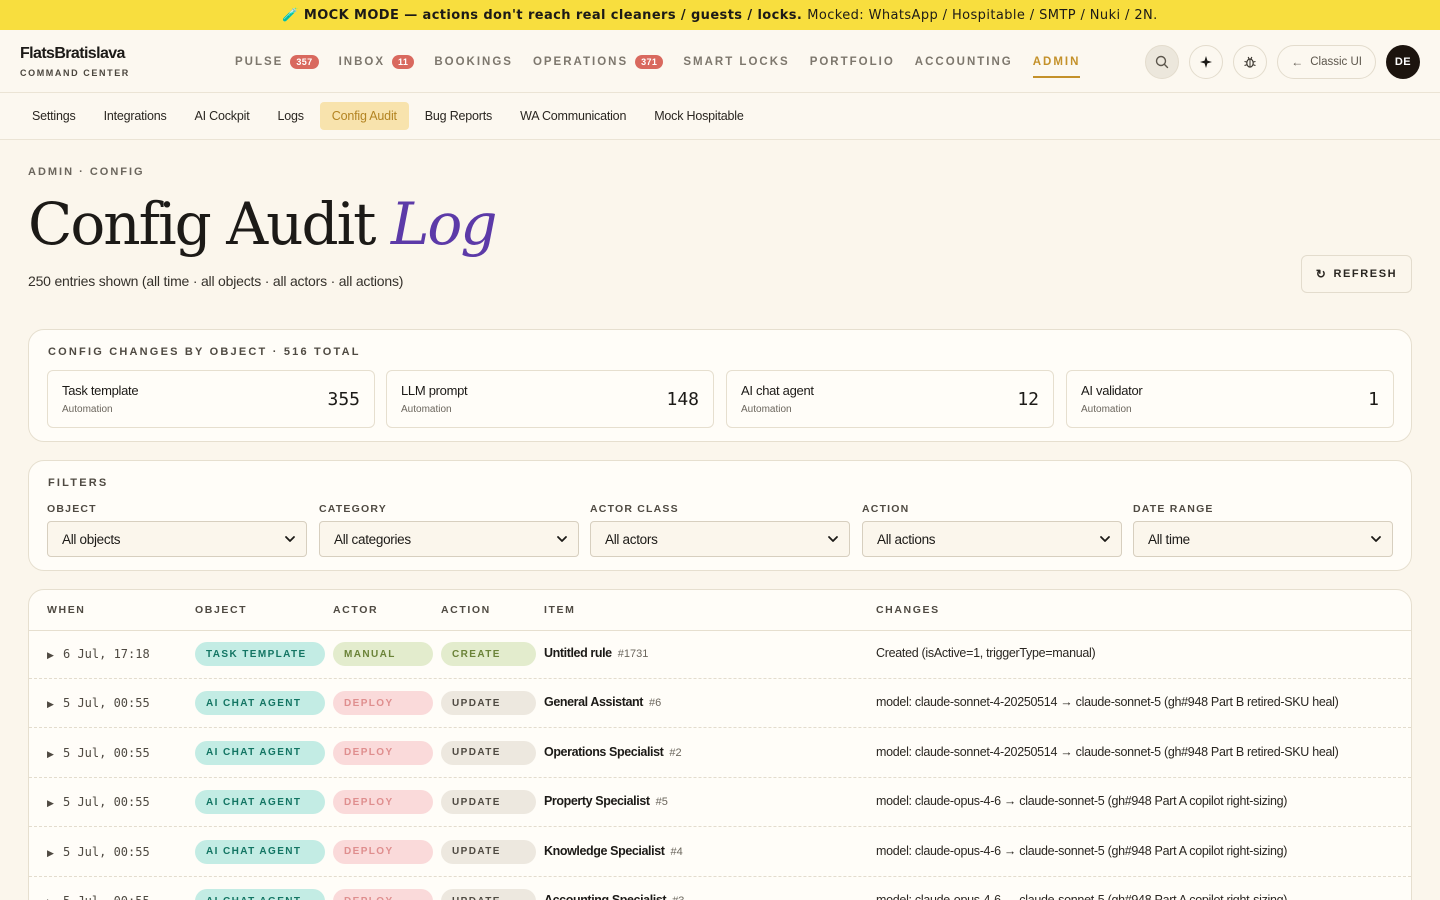 This screenshot has width=1440, height=900. Describe the element at coordinates (1169, 539) in the screenshot. I see `select-value: All time` at that location.